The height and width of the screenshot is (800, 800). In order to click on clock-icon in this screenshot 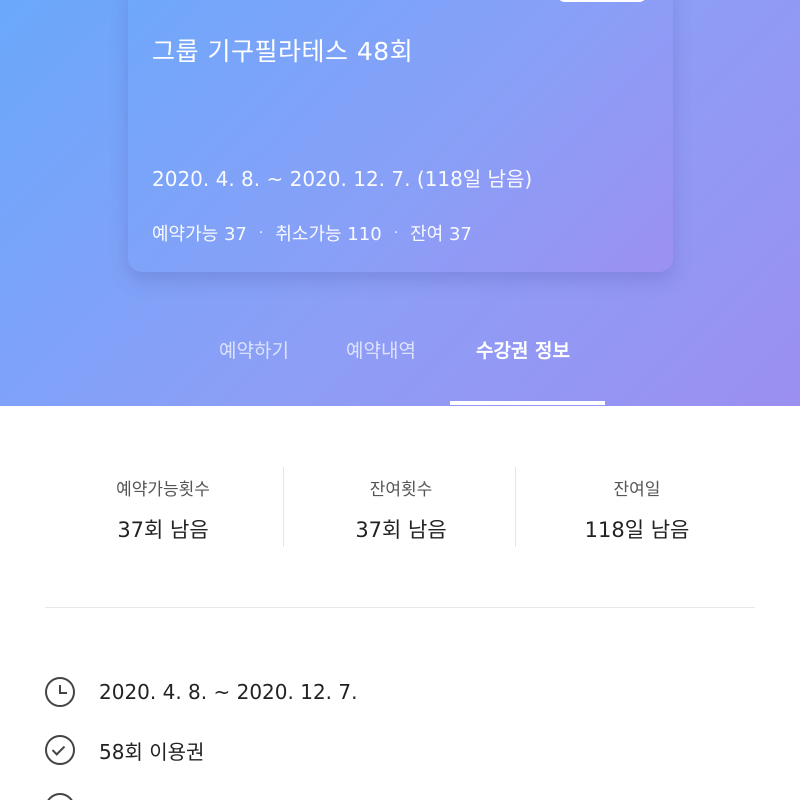, I will do `click(60, 692)`.